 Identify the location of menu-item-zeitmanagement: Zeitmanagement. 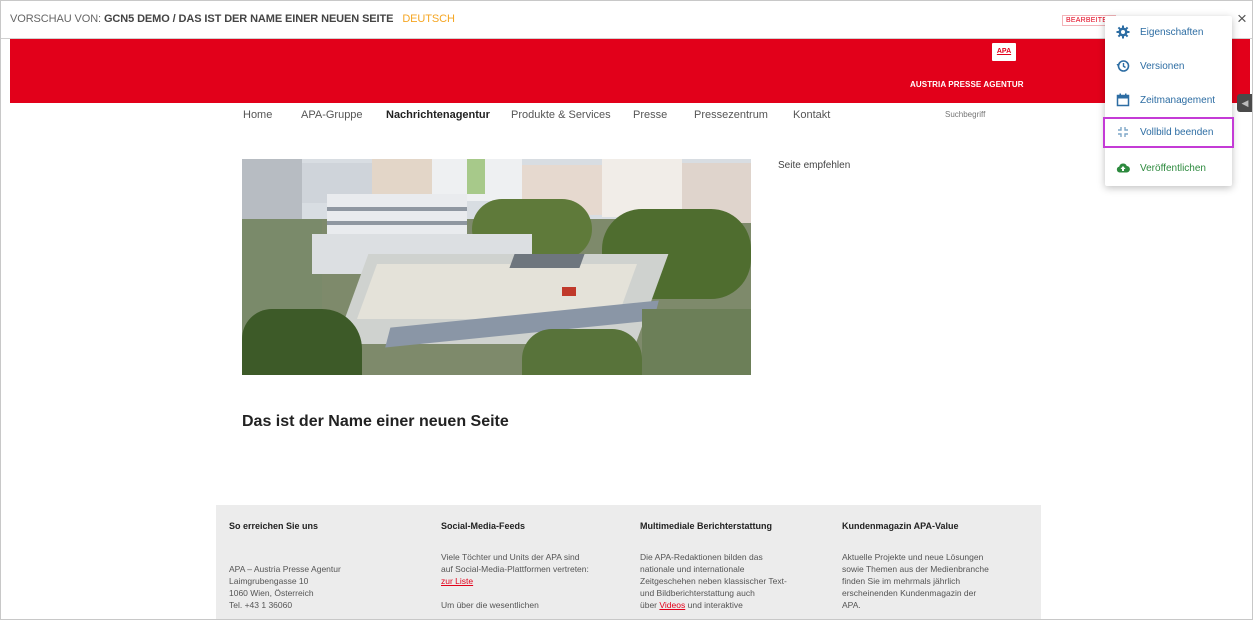
(1168, 100).